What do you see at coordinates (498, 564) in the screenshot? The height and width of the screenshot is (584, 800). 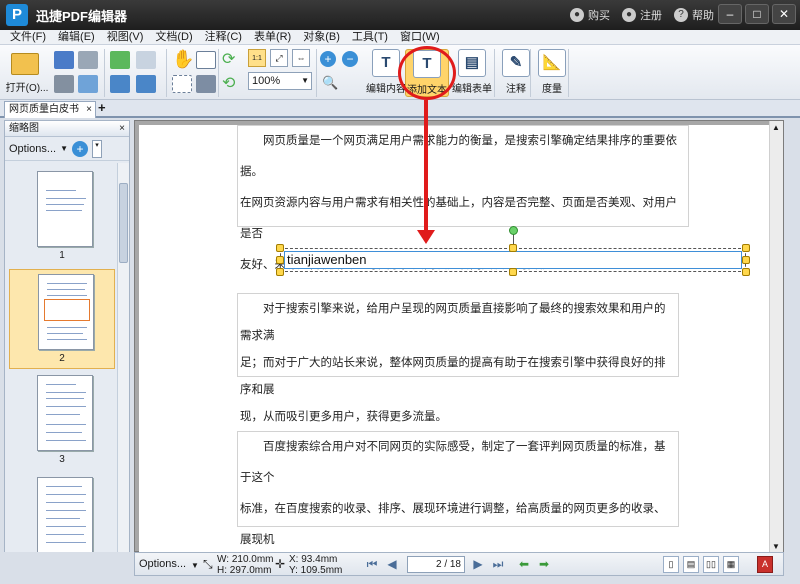 I see `last-page-icon: ⏭` at bounding box center [498, 564].